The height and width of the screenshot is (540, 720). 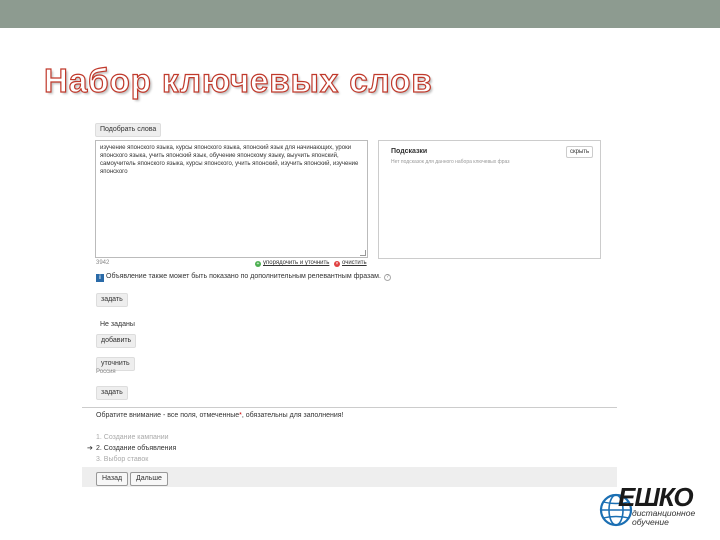 I want to click on back-button: Назад, so click(x=112, y=479).